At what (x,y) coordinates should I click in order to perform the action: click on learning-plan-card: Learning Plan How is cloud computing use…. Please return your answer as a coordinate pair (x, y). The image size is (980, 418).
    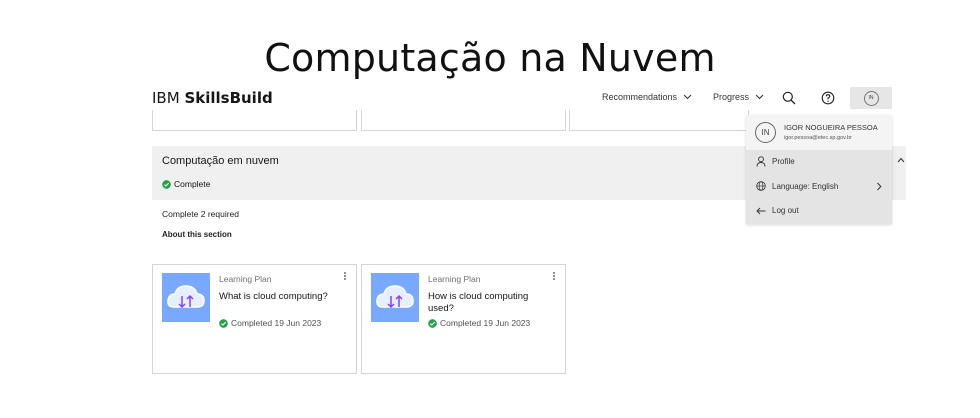
    Looking at the image, I should click on (463, 319).